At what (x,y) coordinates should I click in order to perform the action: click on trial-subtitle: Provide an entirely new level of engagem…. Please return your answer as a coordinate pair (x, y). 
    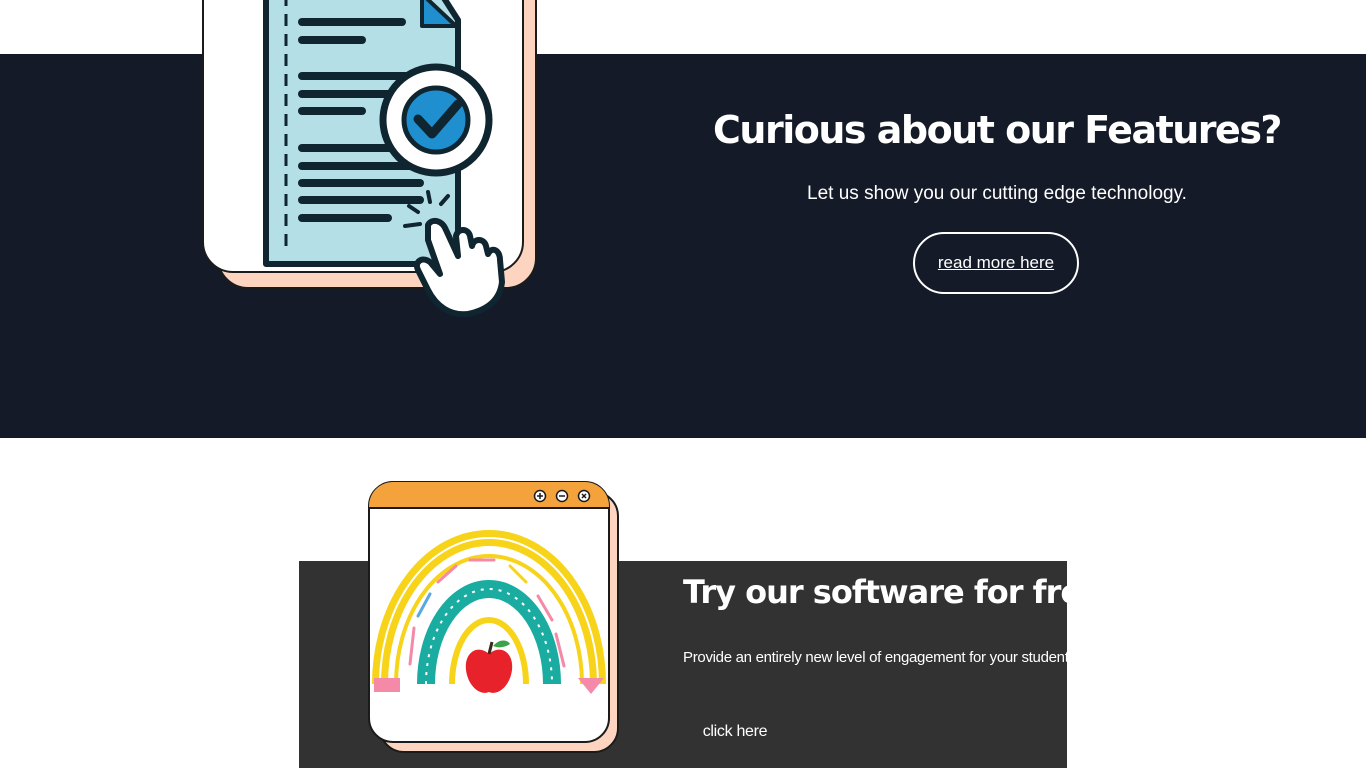
    Looking at the image, I should click on (875, 657).